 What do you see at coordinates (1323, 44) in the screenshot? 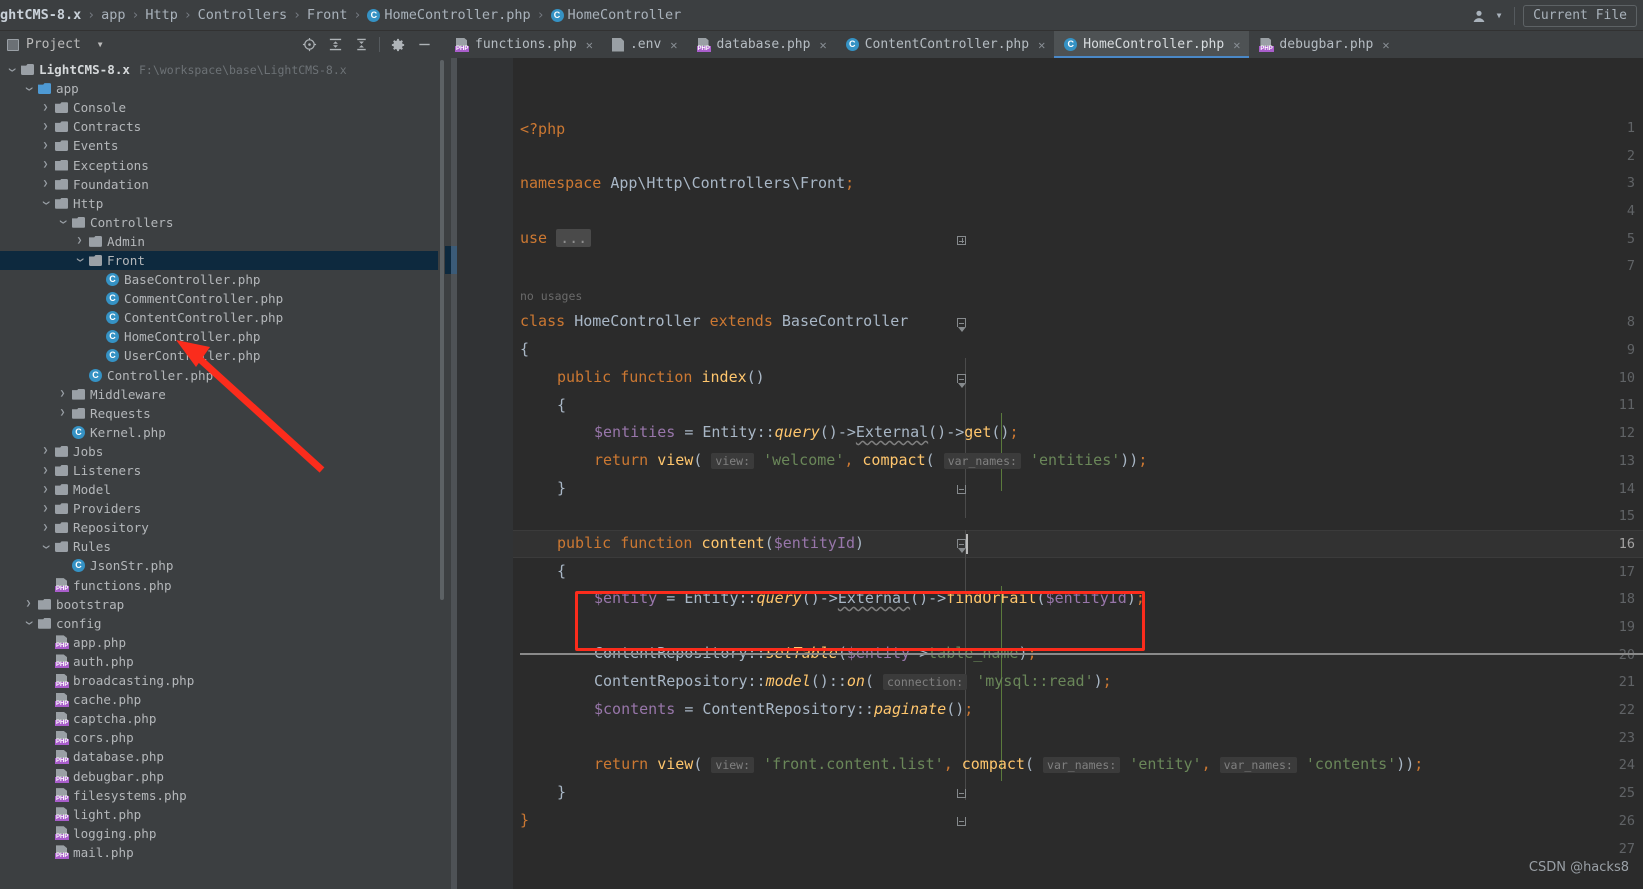
I see `tab-debugbar-php: PHP debugbar.php ✕` at bounding box center [1323, 44].